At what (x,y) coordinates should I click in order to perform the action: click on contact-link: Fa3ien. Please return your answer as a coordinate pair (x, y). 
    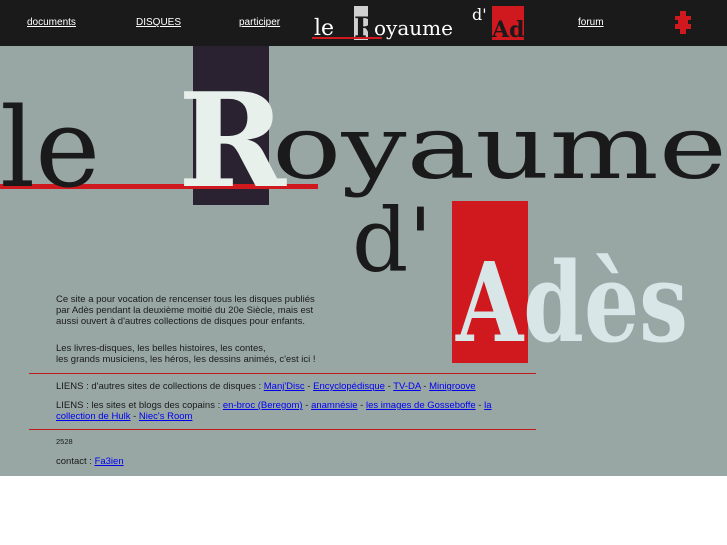
    Looking at the image, I should click on (109, 461).